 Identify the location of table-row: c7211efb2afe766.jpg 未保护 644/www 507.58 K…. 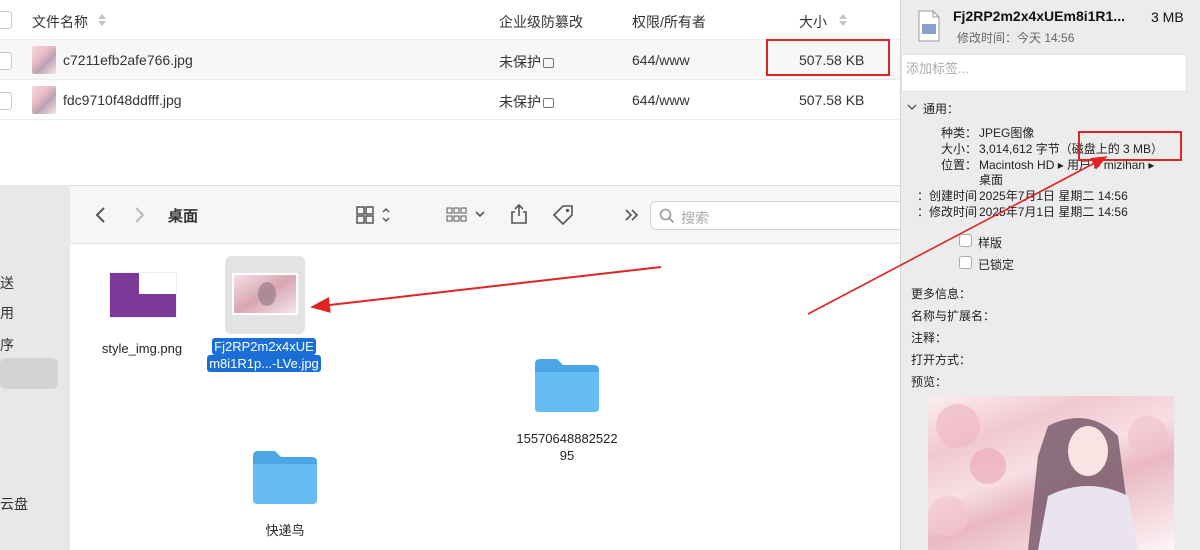
(450, 60).